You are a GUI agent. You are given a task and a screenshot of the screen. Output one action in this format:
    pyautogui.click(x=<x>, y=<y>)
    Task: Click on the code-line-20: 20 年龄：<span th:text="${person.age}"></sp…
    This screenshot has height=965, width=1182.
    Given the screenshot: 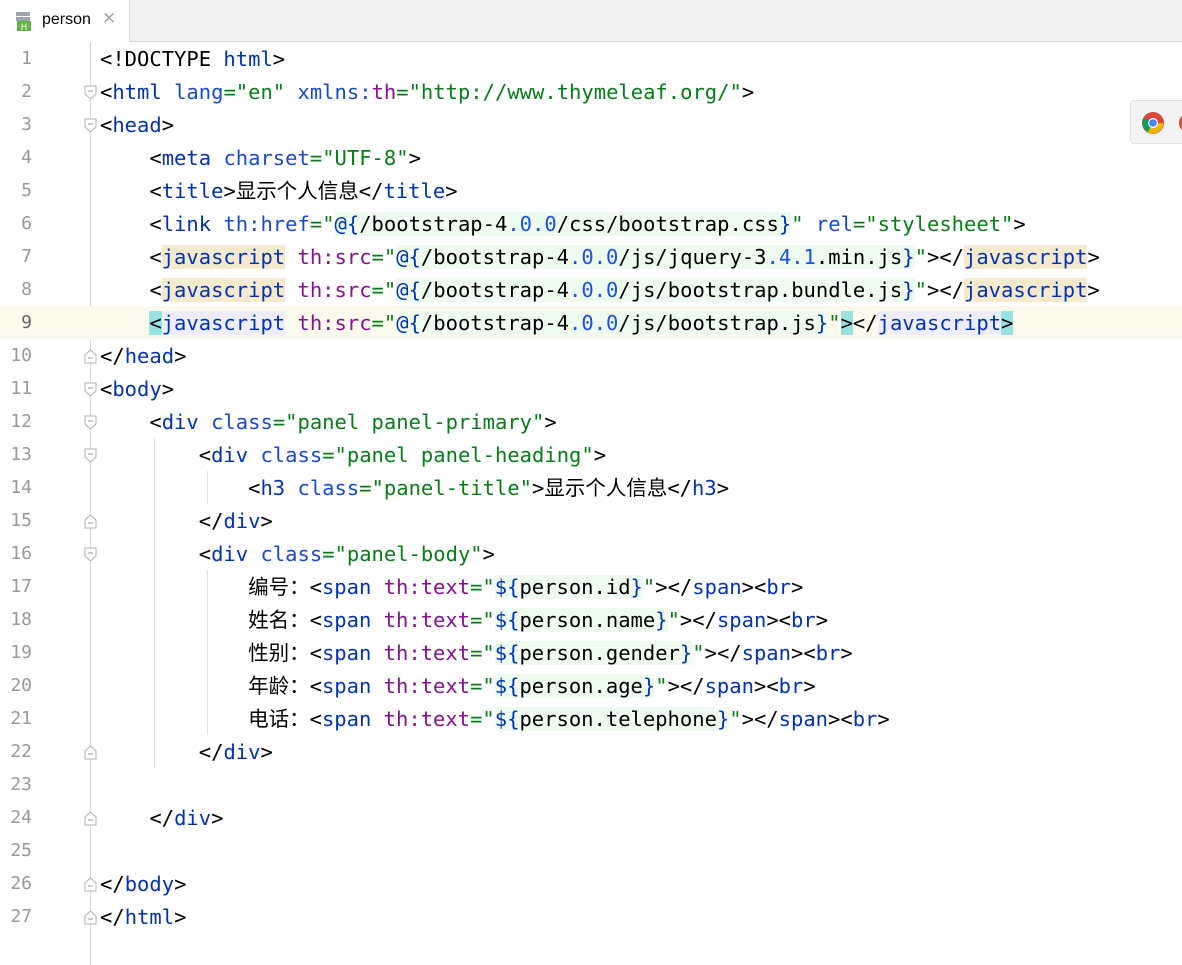 What is the action you would take?
    pyautogui.click(x=591, y=685)
    